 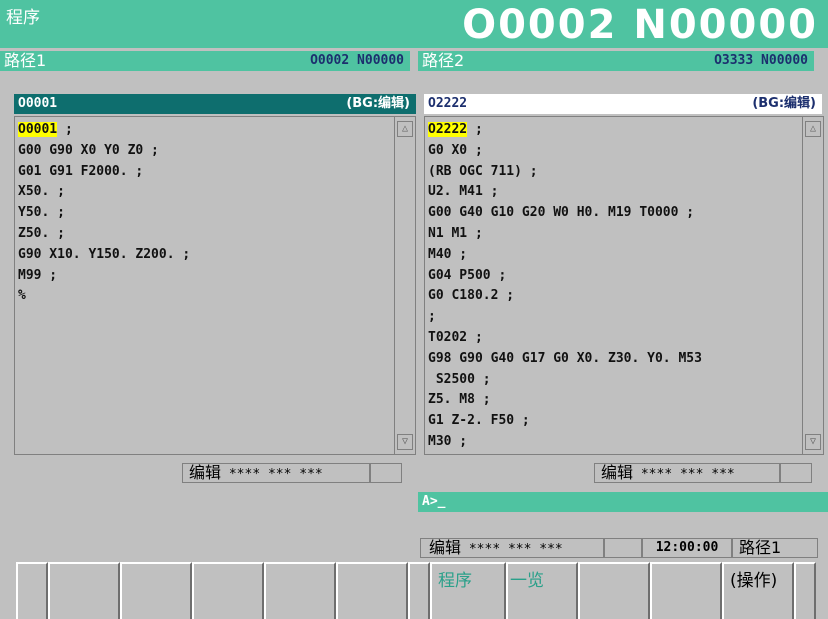 What do you see at coordinates (616, 61) in the screenshot?
I see `path2-bar: 路径2 O3333 N00000` at bounding box center [616, 61].